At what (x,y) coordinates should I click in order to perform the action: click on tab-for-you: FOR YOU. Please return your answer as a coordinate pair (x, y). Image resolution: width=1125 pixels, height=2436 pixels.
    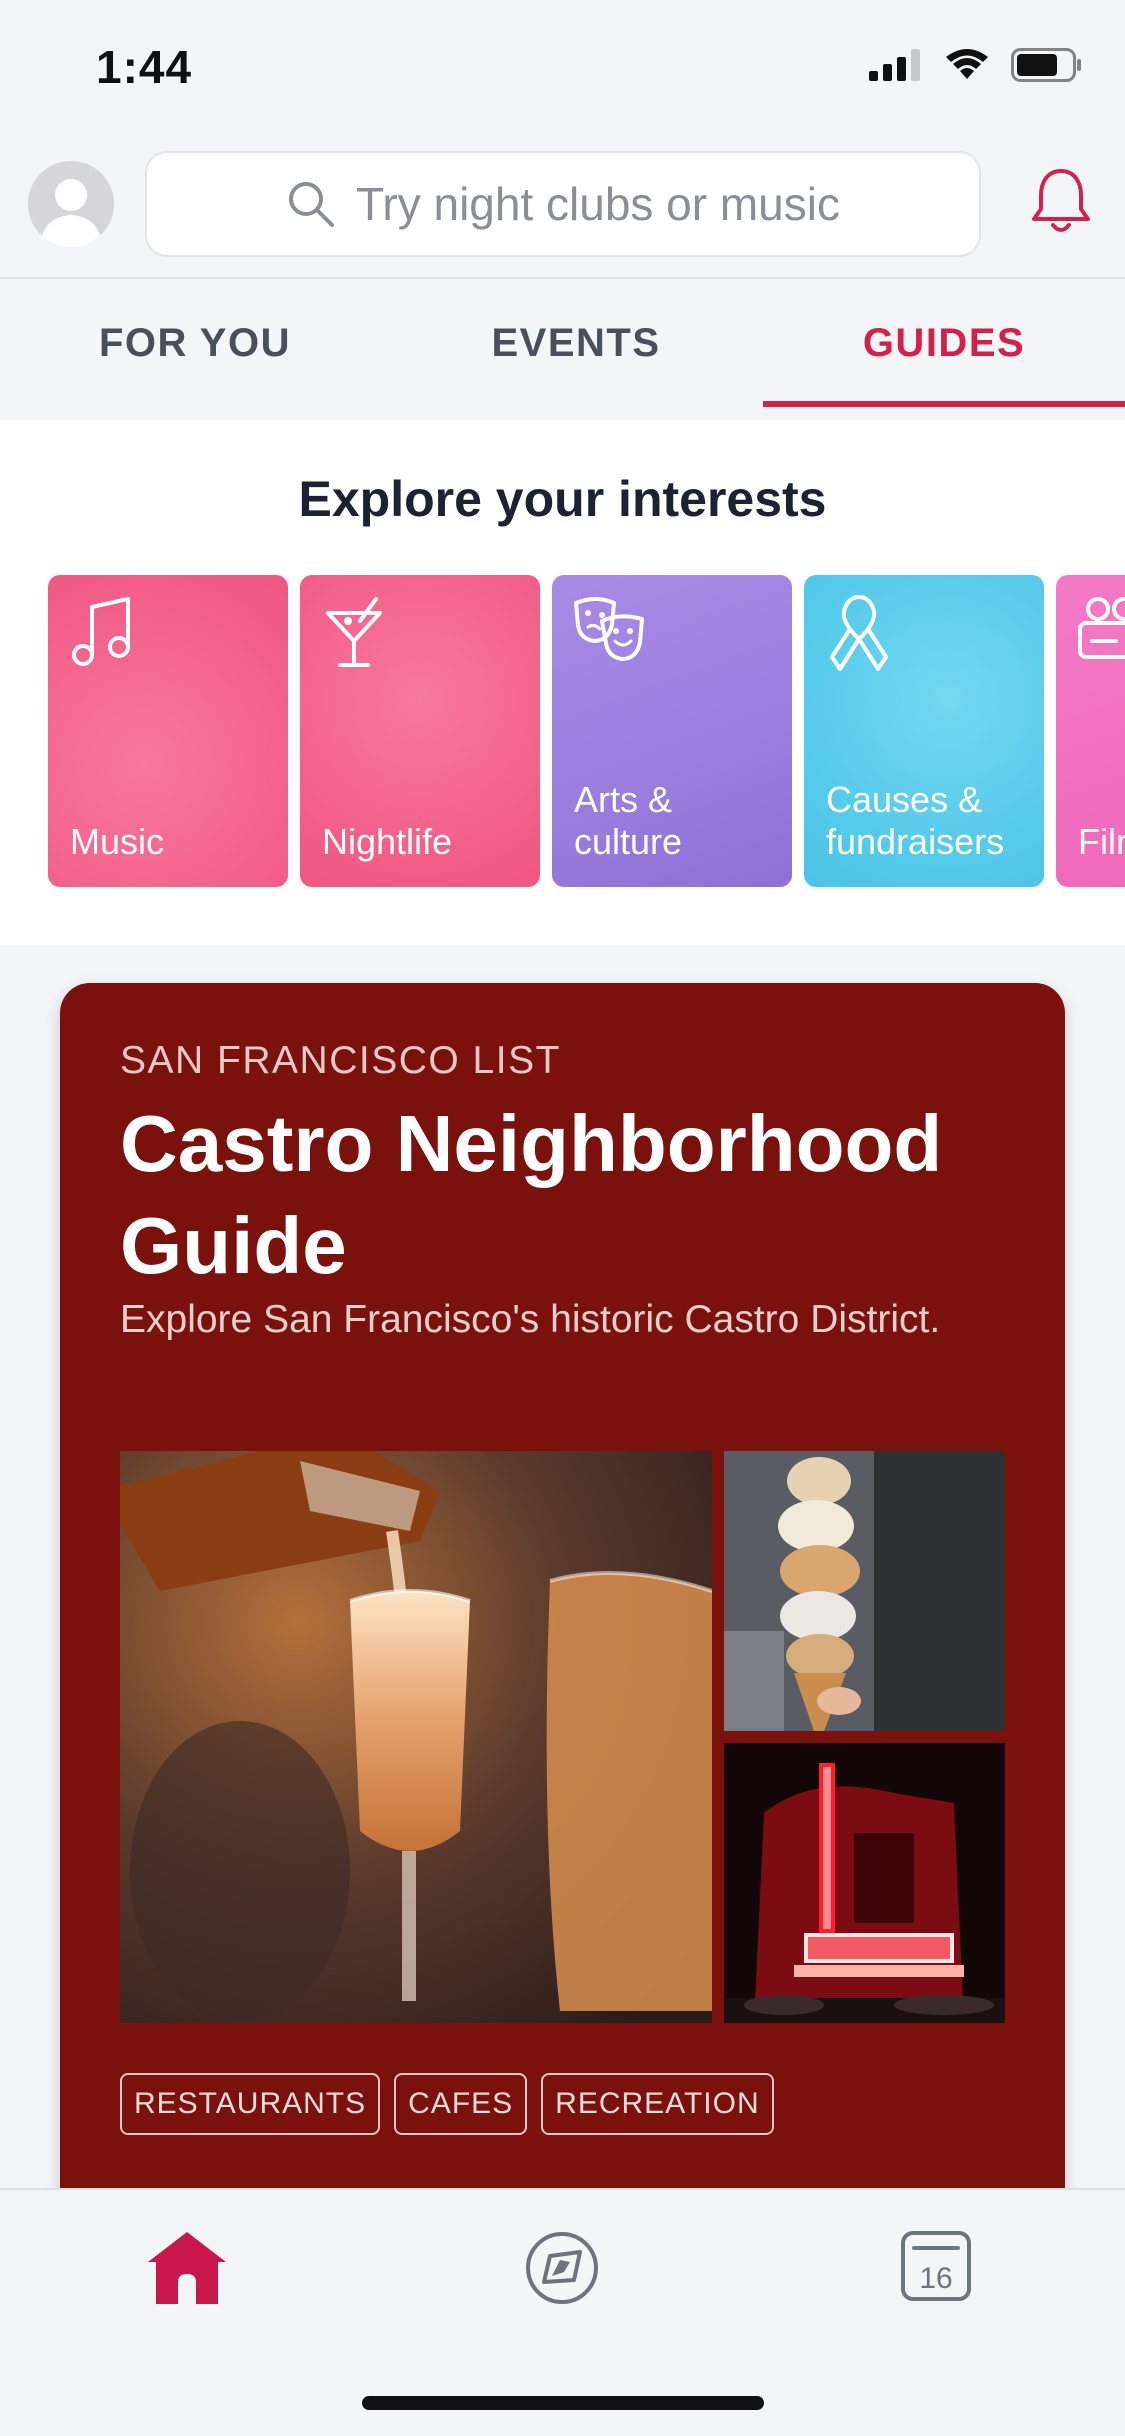
    Looking at the image, I should click on (195, 343).